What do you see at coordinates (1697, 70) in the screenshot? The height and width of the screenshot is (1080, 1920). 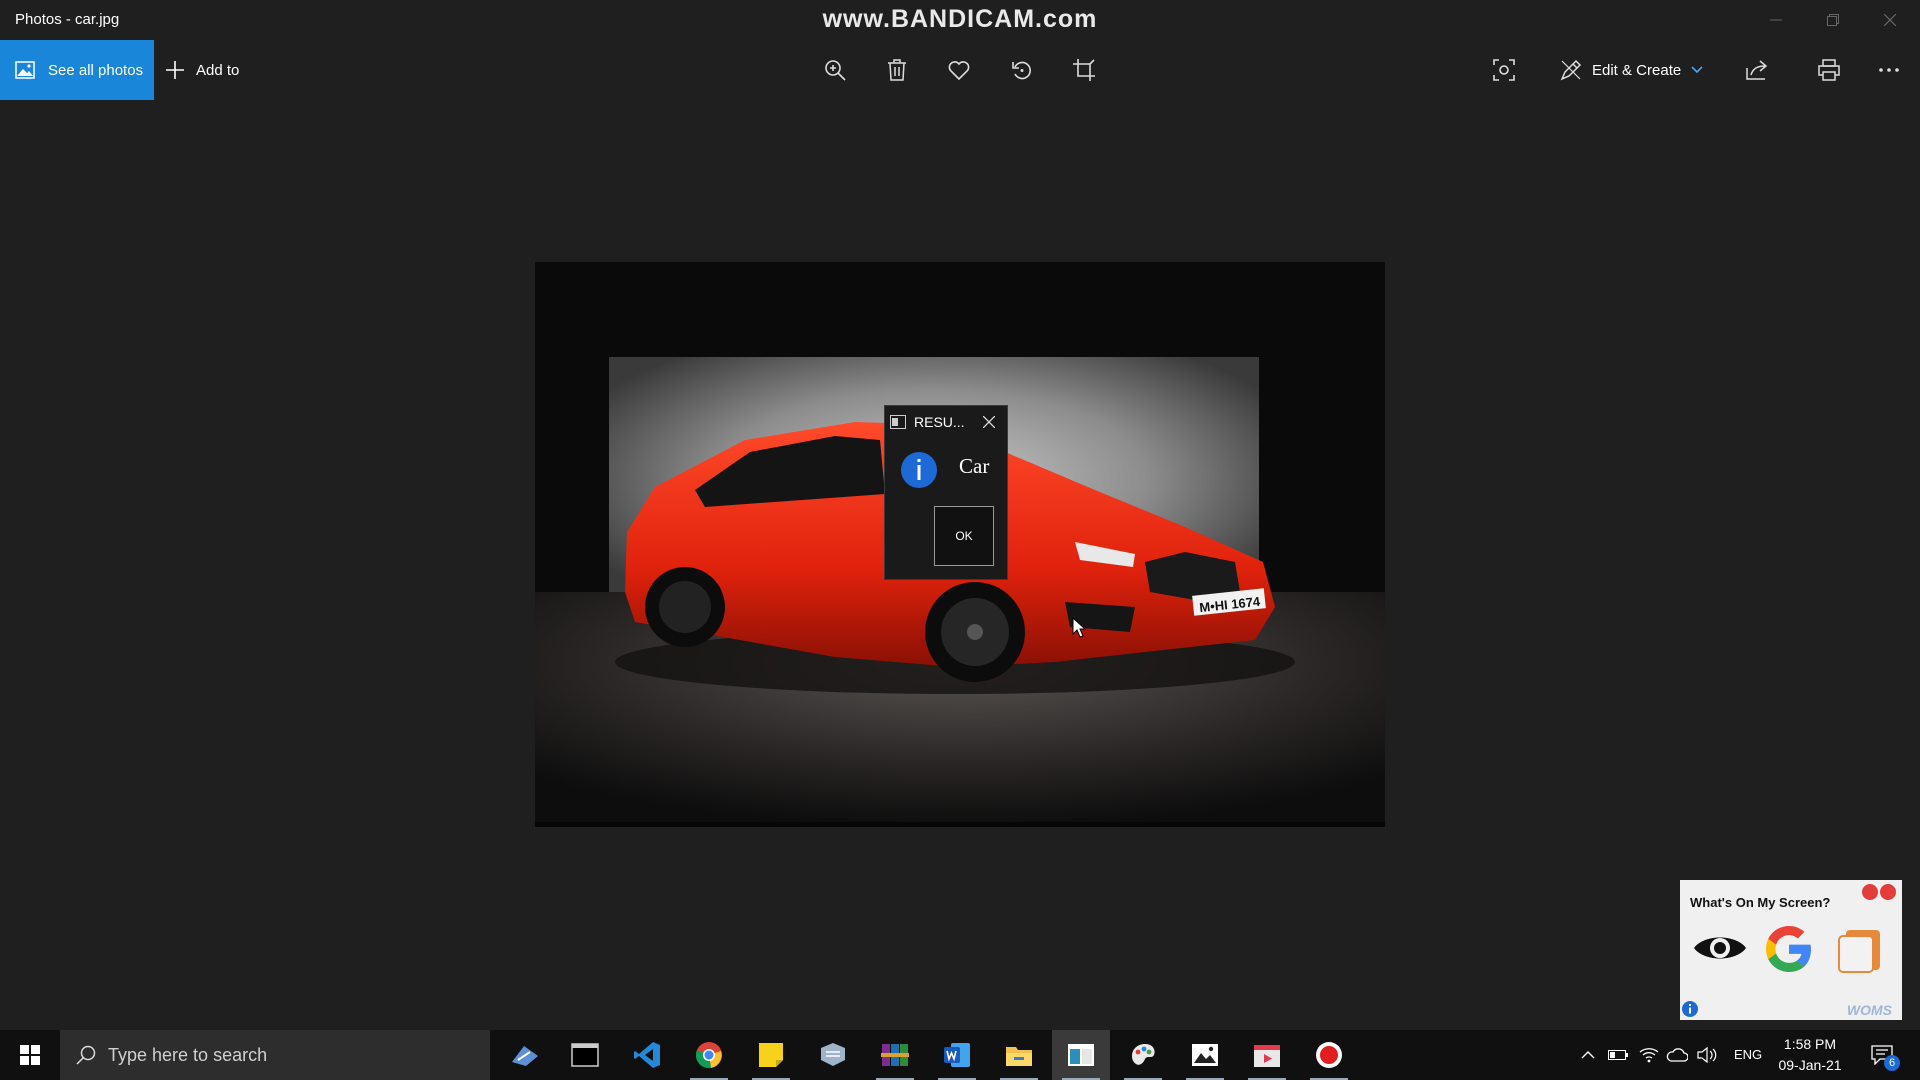 I see `chevron-down-icon` at bounding box center [1697, 70].